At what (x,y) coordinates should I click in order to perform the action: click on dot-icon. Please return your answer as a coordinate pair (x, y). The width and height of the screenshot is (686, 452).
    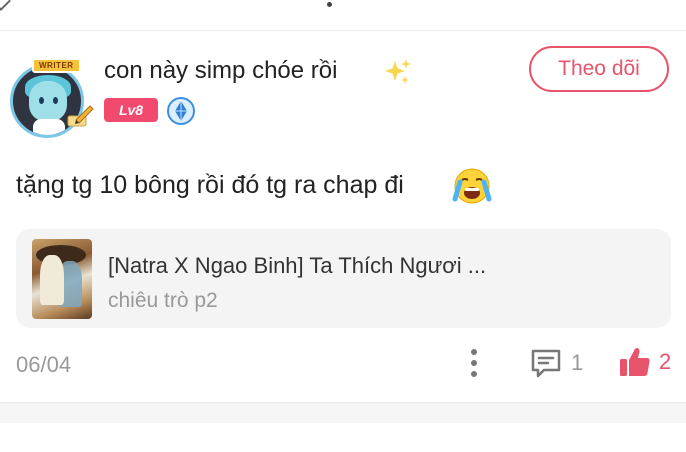
    Looking at the image, I should click on (329, 4).